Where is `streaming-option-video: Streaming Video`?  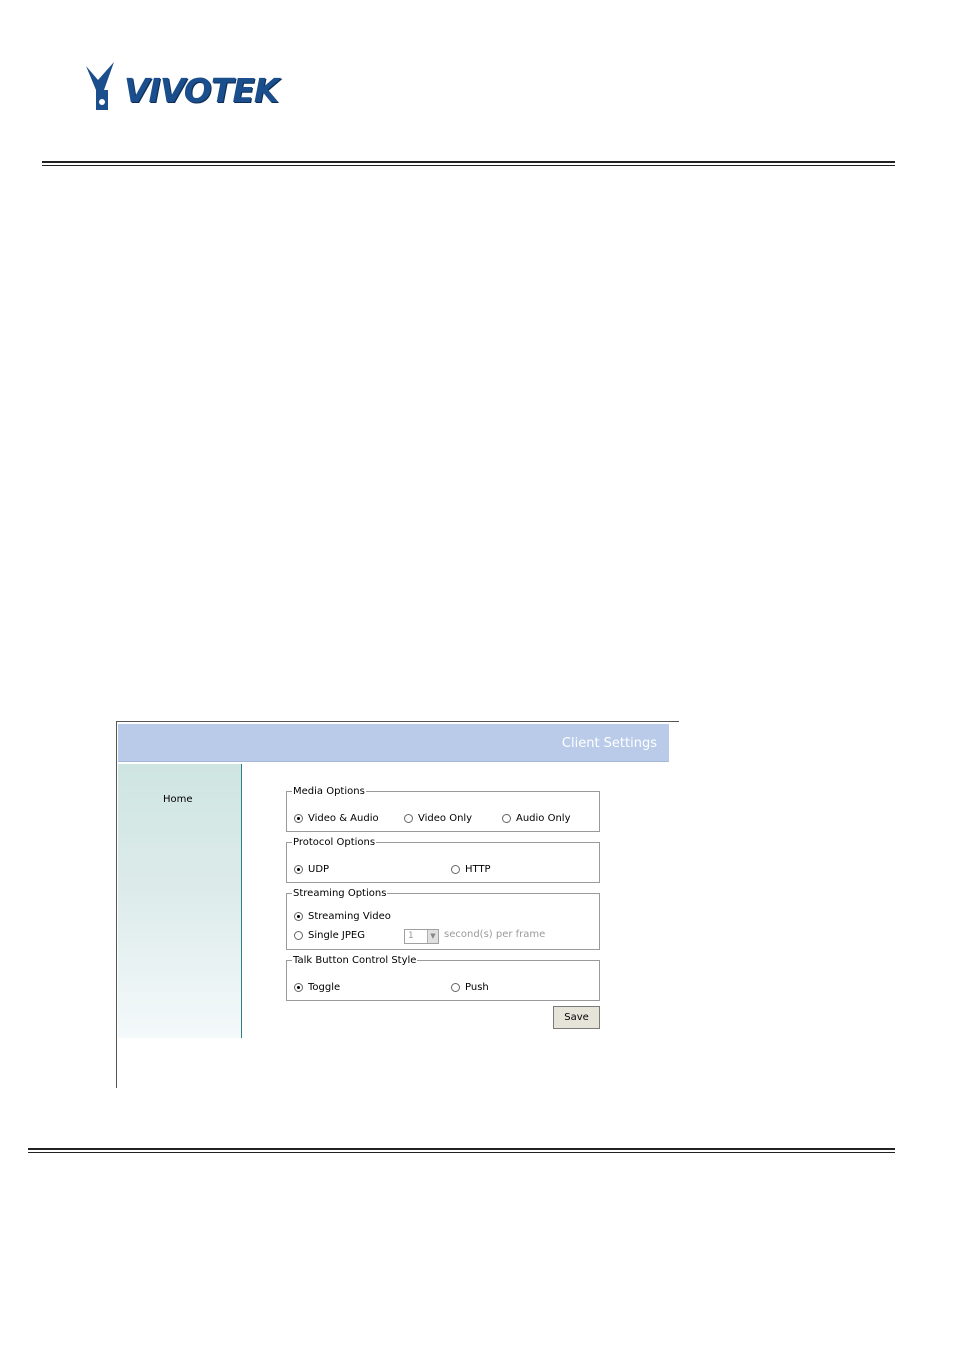 streaming-option-video: Streaming Video is located at coordinates (342, 916).